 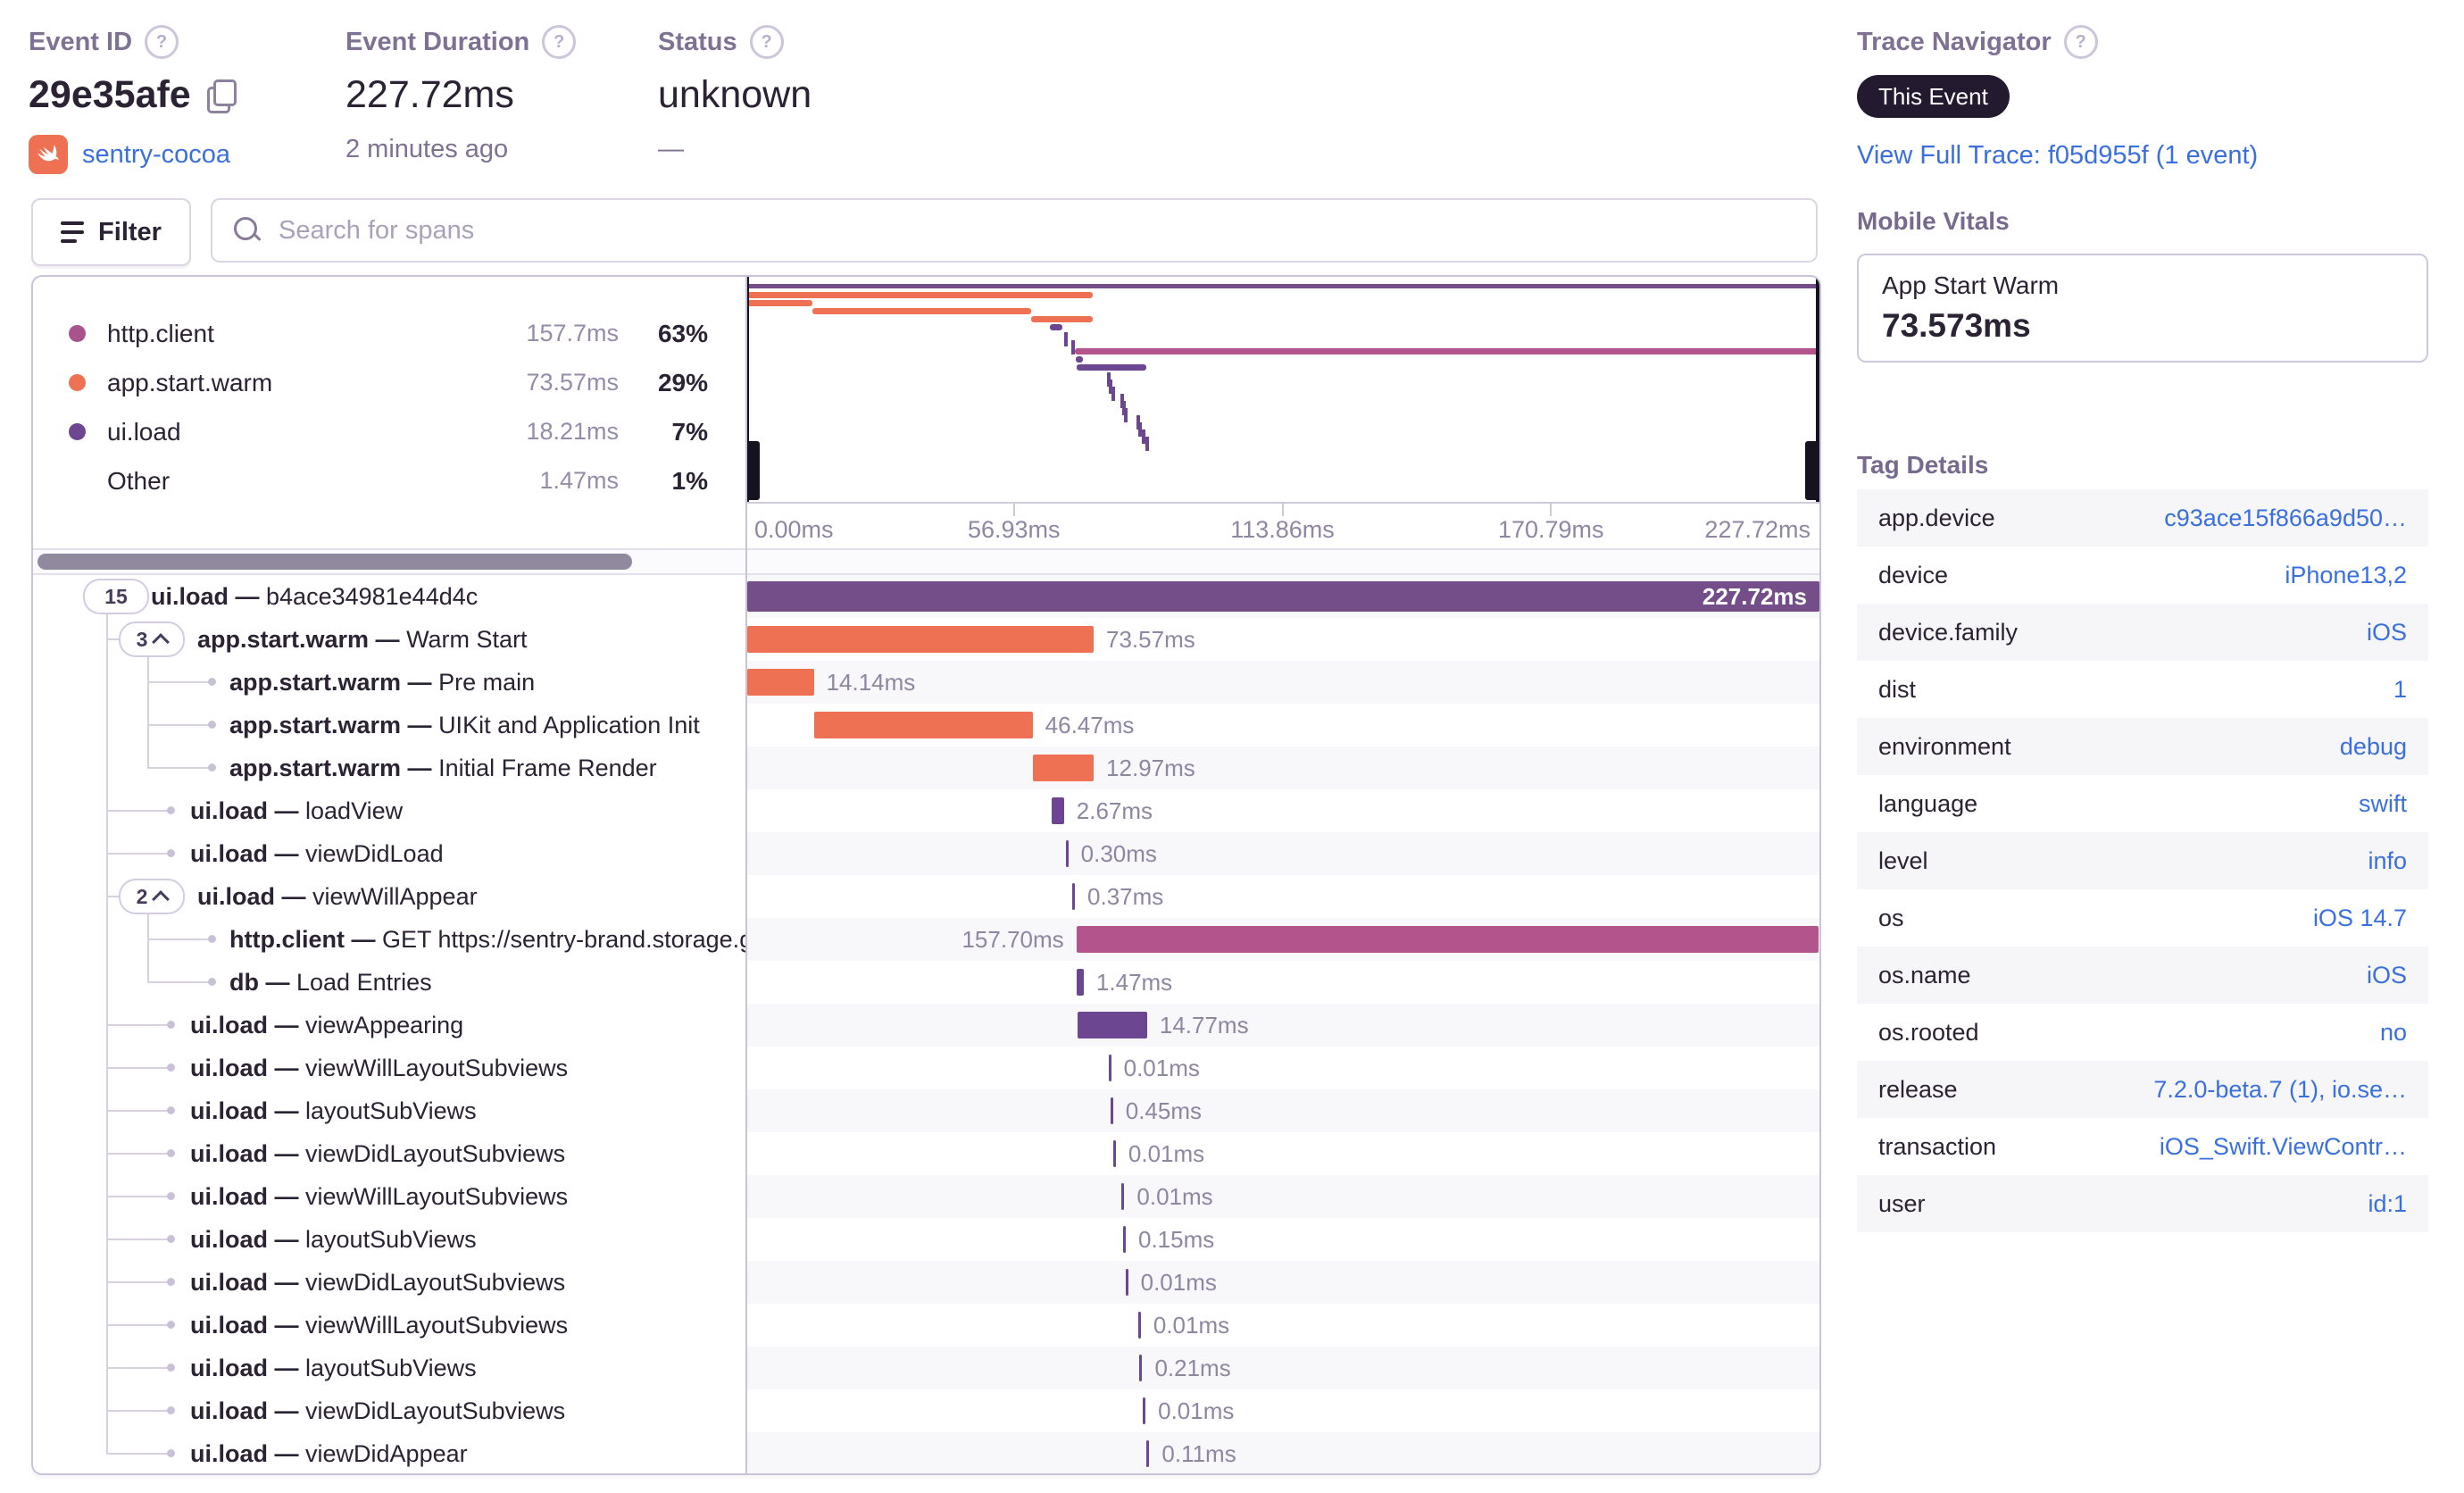 What do you see at coordinates (2400, 690) in the screenshot?
I see `tag-value-link: 1` at bounding box center [2400, 690].